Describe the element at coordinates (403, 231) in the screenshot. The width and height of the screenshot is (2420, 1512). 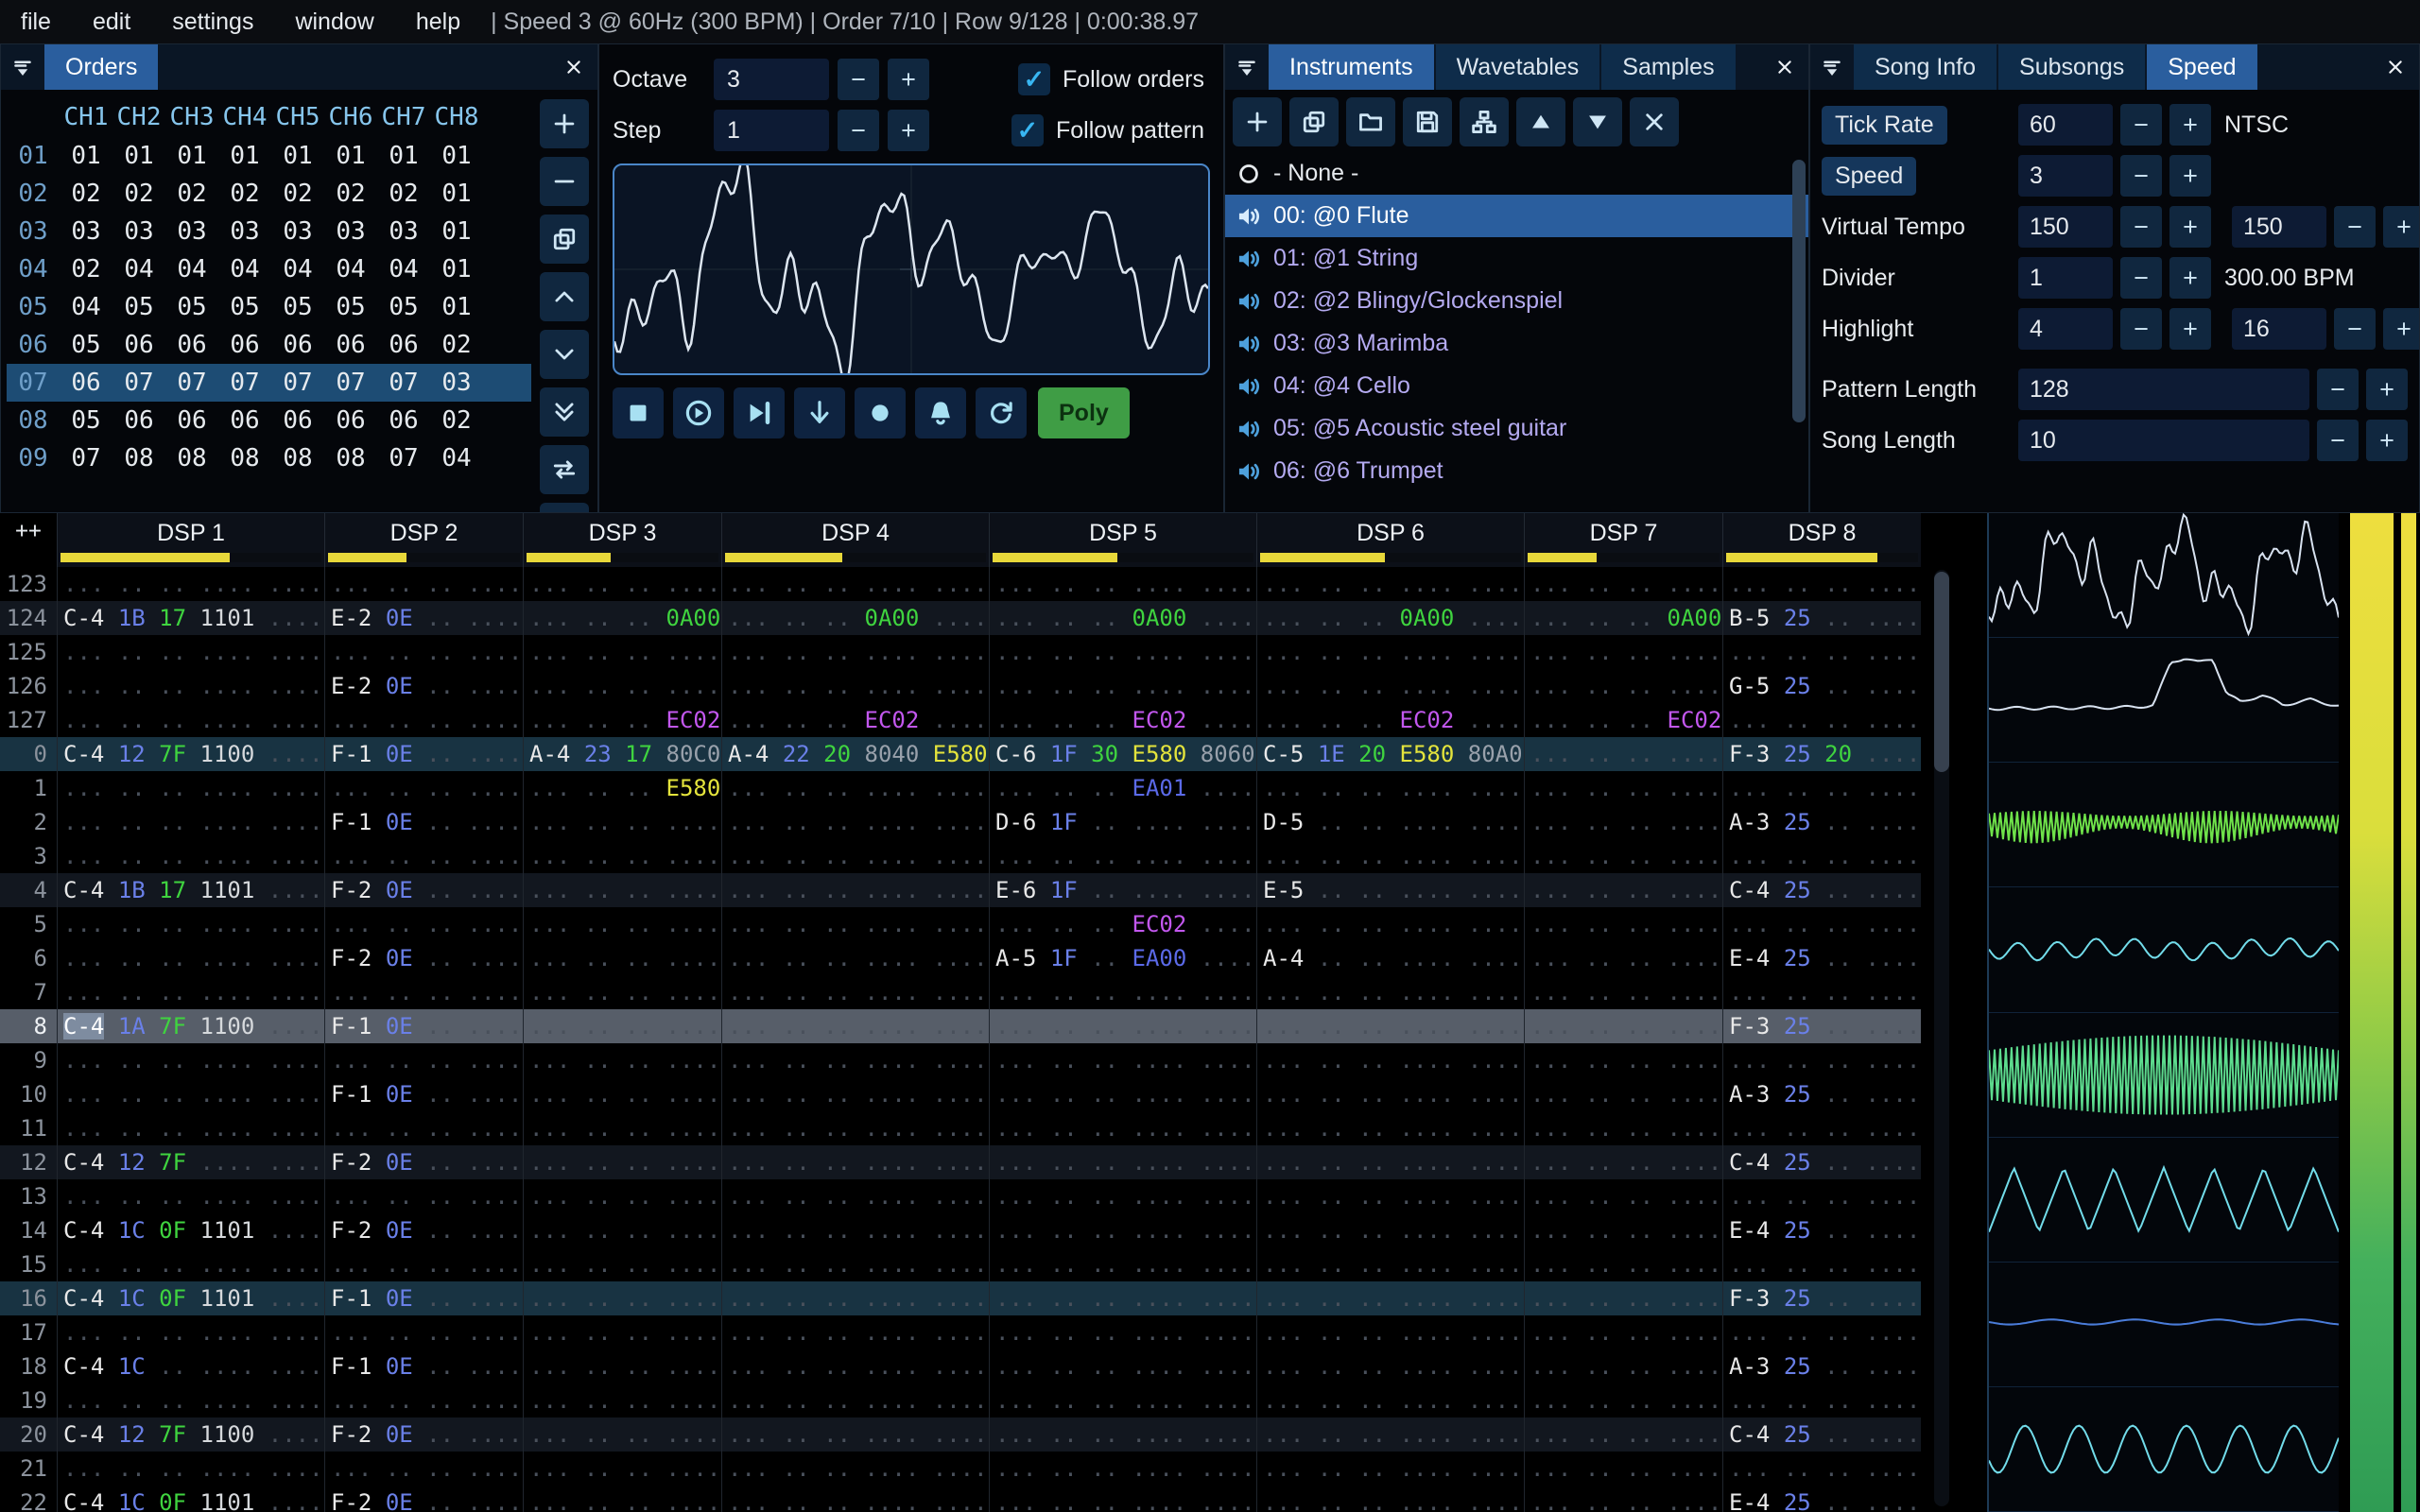
I see `order-cell-ch7: 03` at that location.